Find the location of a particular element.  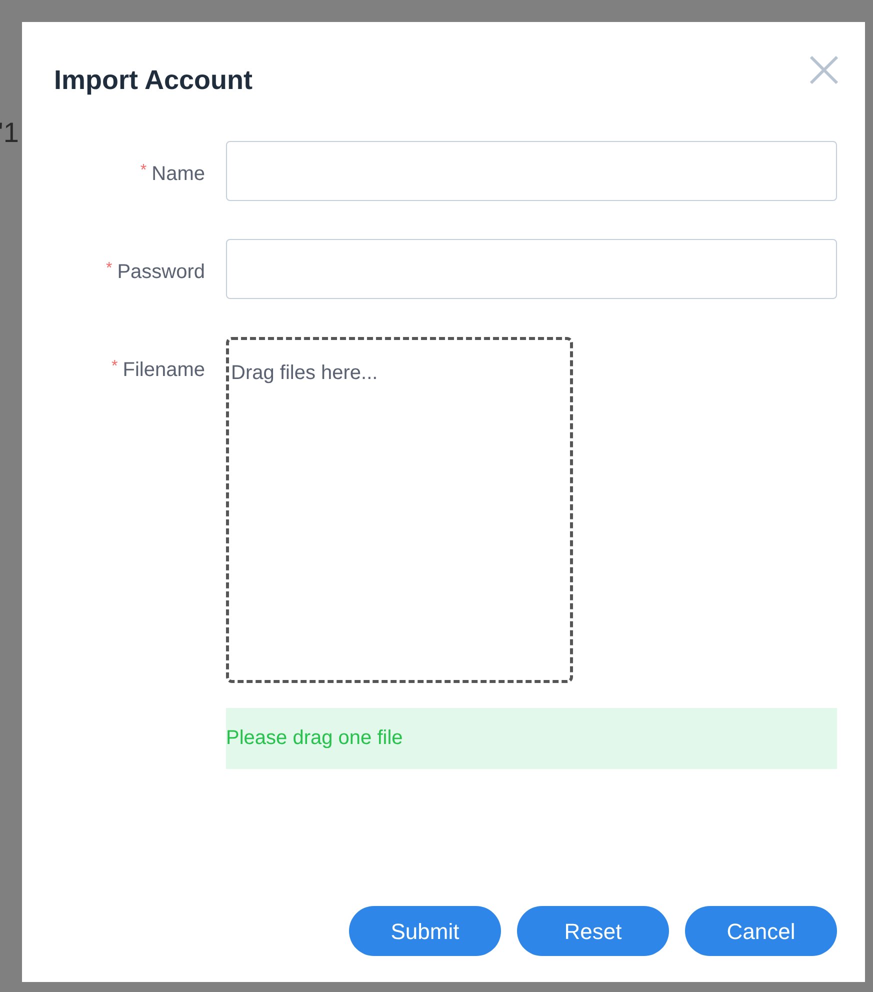

dialog-button: Reset is located at coordinates (593, 931).